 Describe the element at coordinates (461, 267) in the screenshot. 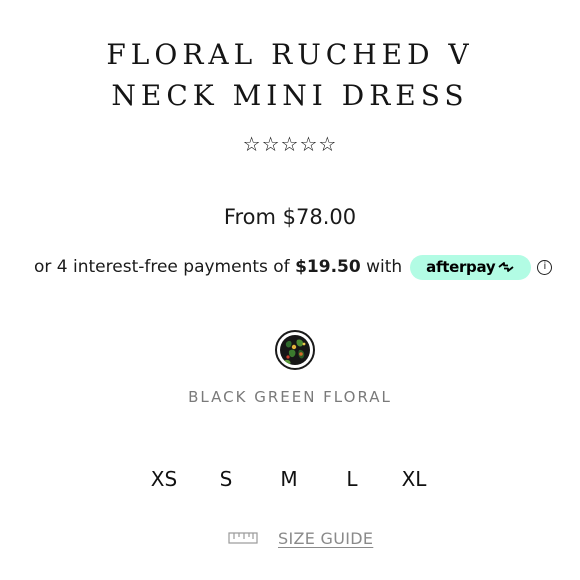

I see `afterpay-logo-text: afterpay` at that location.